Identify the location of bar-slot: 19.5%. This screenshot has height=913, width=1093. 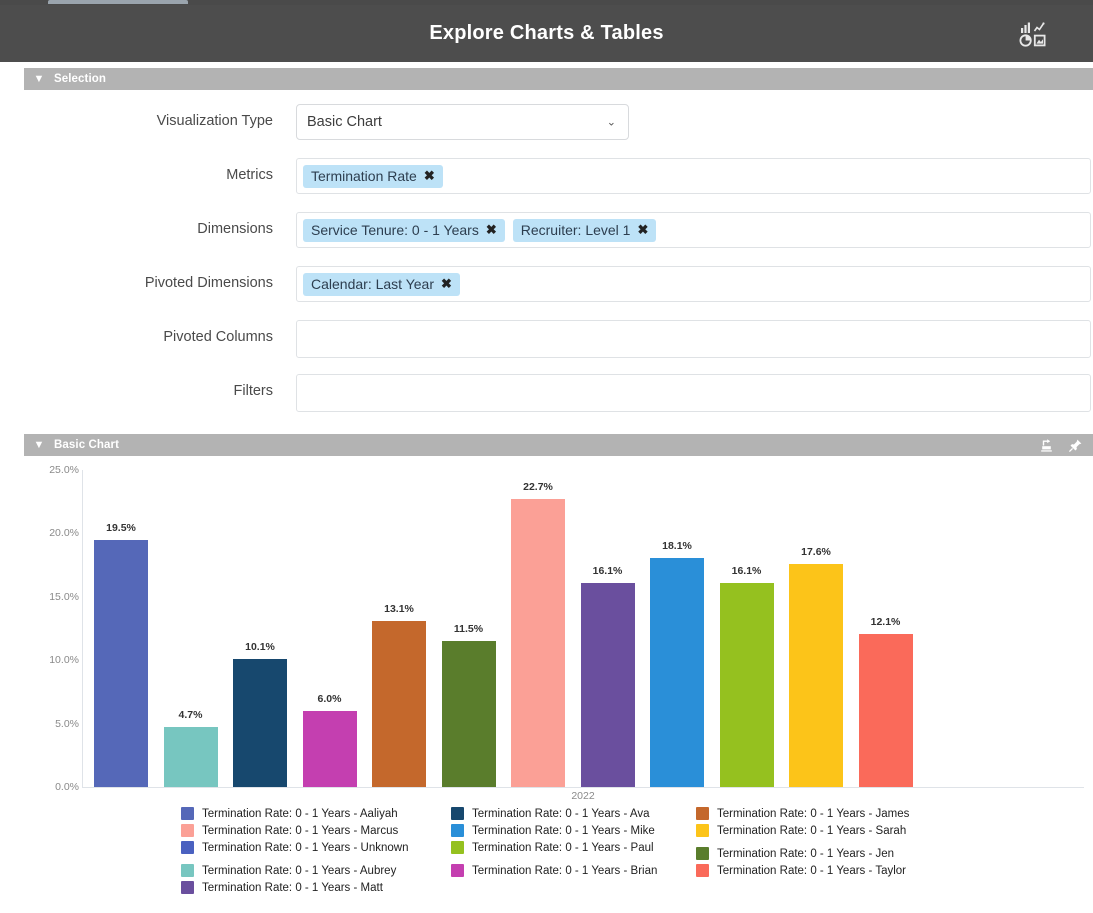
(121, 628).